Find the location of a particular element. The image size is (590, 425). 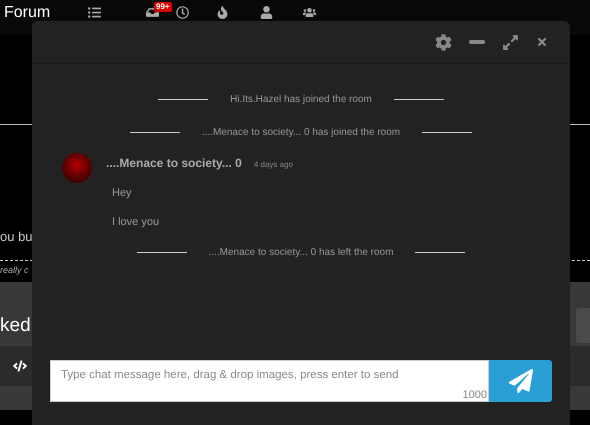

minimize-button is located at coordinates (477, 42).